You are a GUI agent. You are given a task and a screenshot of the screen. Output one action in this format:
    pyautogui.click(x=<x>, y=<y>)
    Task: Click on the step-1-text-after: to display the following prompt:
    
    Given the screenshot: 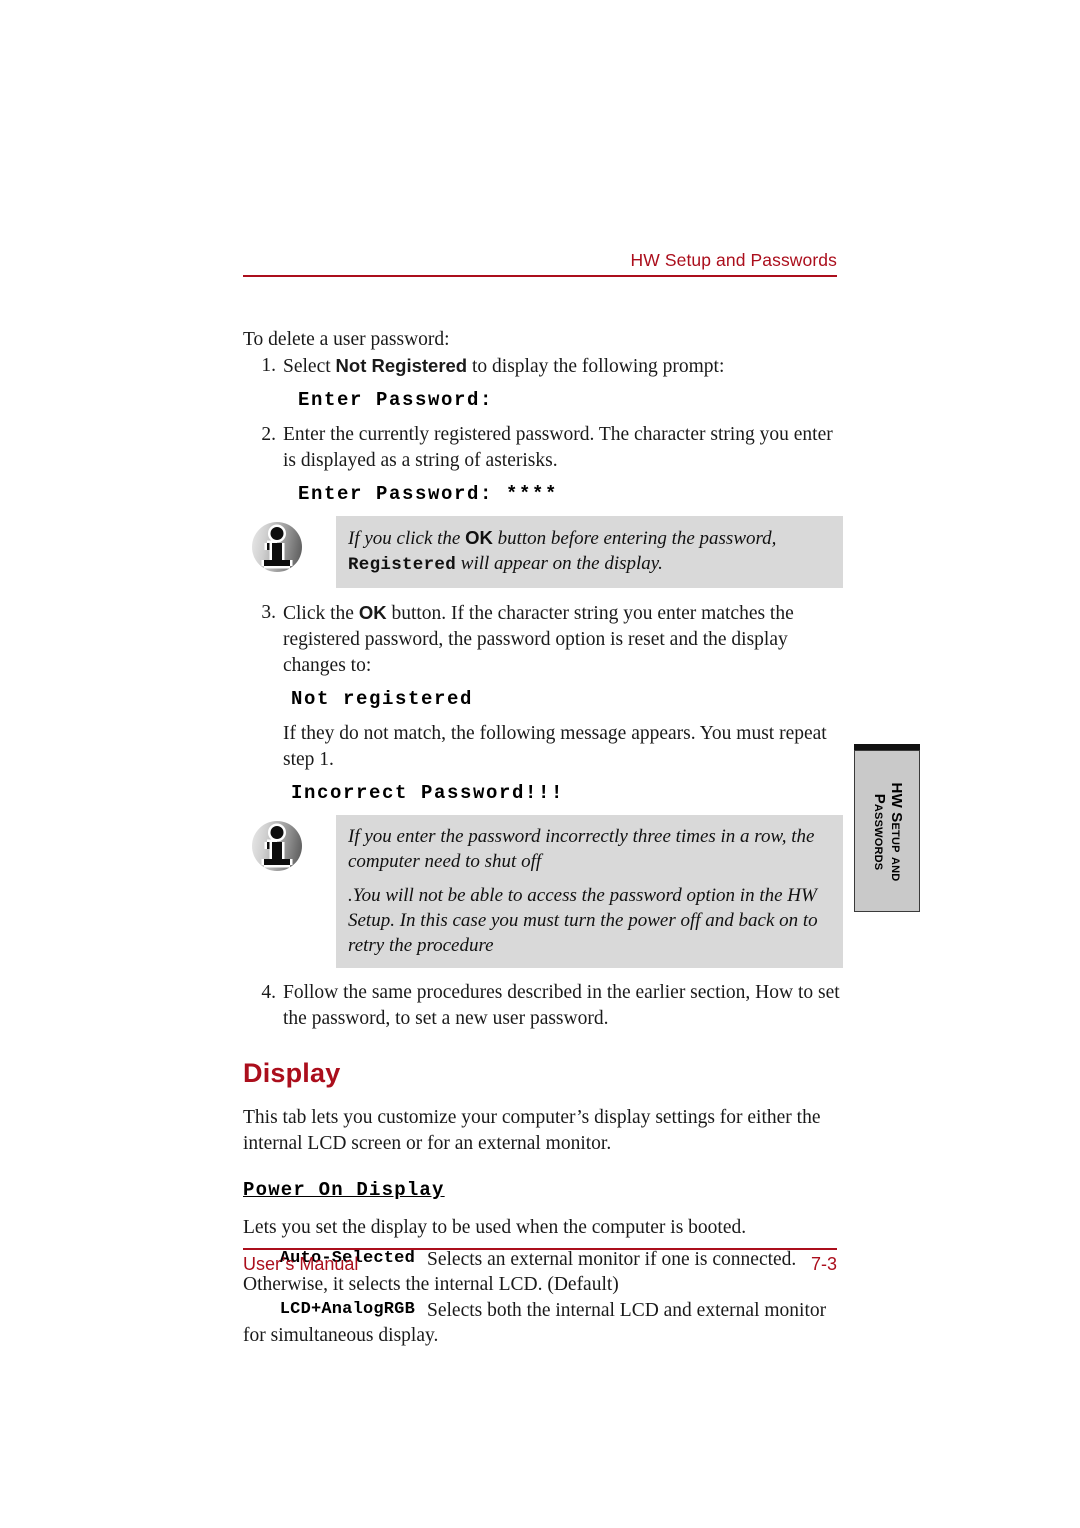 What is the action you would take?
    pyautogui.click(x=596, y=366)
    